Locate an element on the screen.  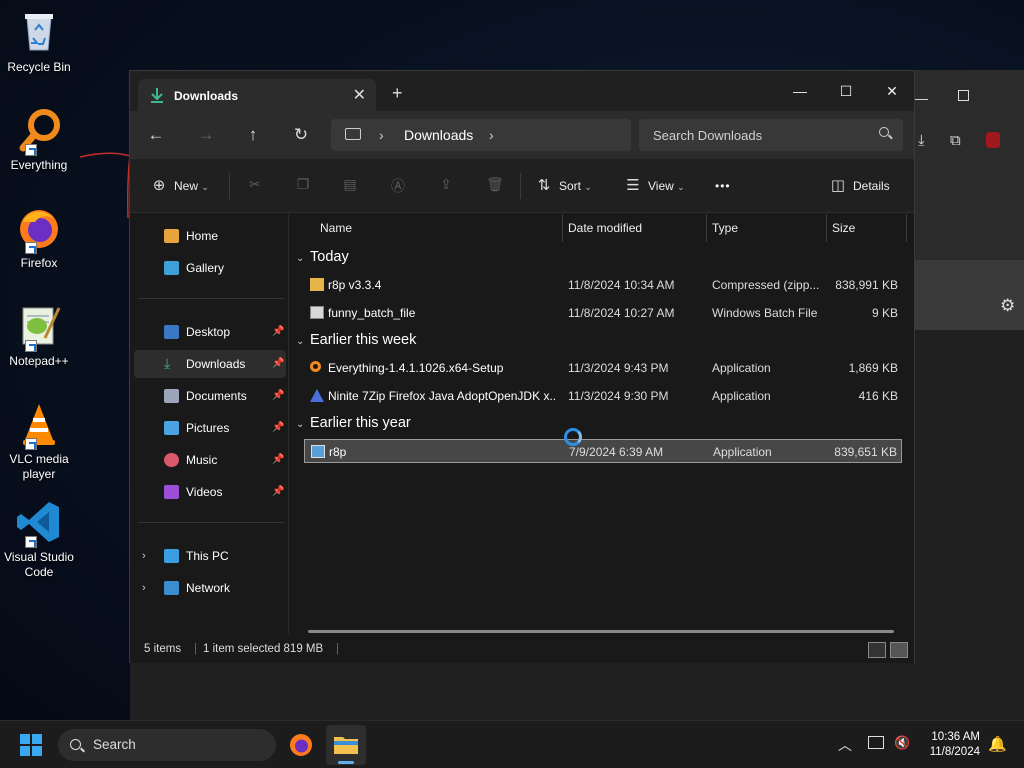
sidebar-item-music: Music 📌 is located at coordinates (210, 460).